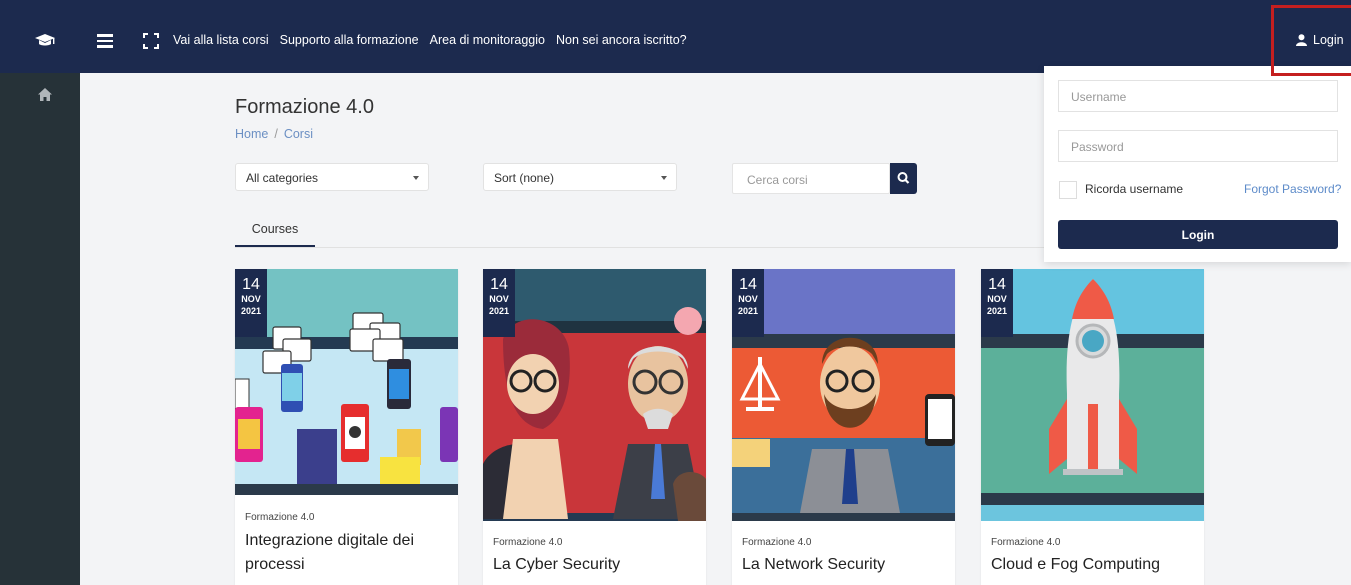 The width and height of the screenshot is (1351, 585). What do you see at coordinates (304, 107) in the screenshot?
I see `page-title: Formazione 4.0` at bounding box center [304, 107].